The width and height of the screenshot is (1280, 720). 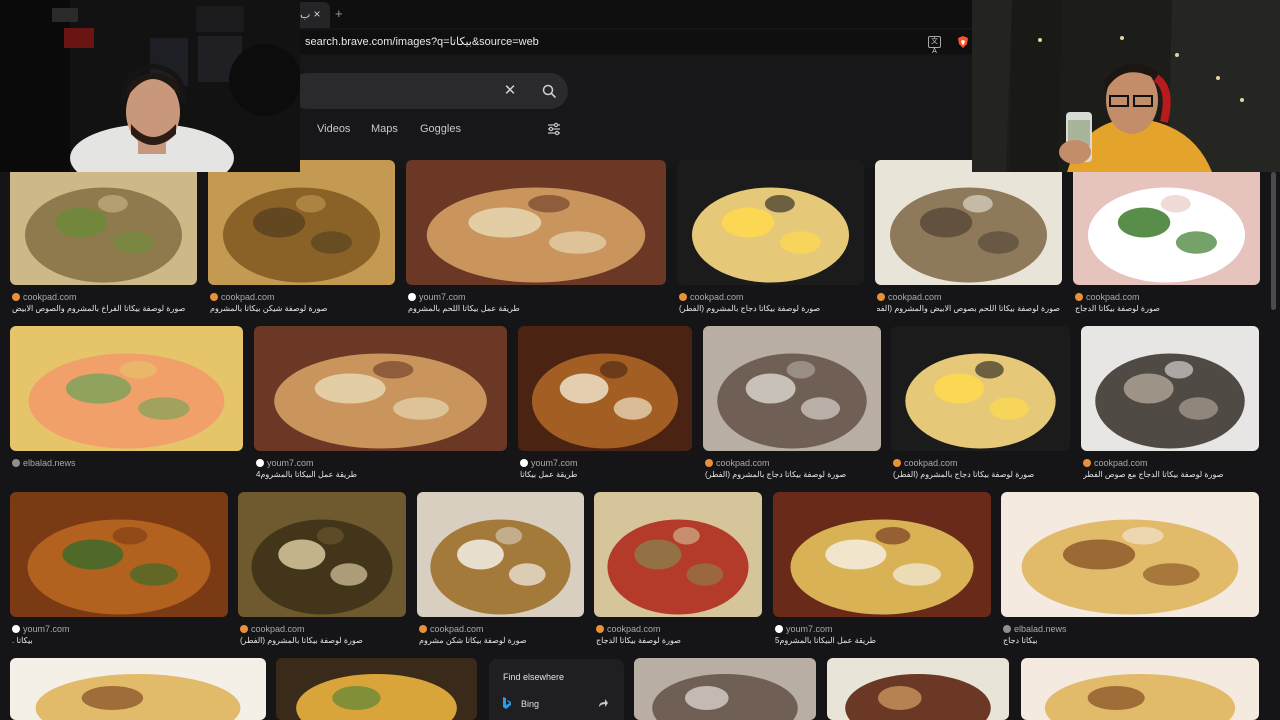 I want to click on streamer-webcam-image, so click(x=150, y=86).